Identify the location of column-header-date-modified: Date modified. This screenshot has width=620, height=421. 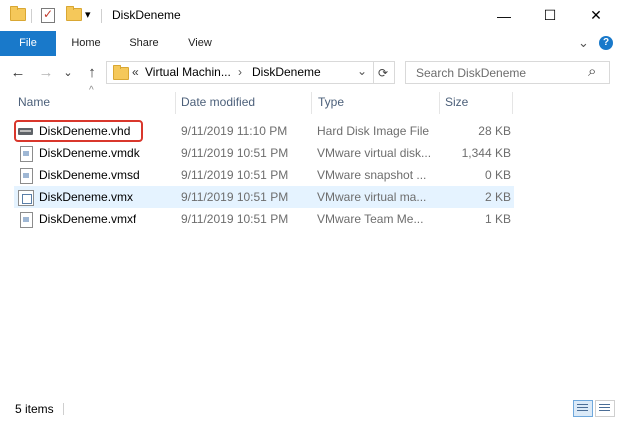
(218, 102).